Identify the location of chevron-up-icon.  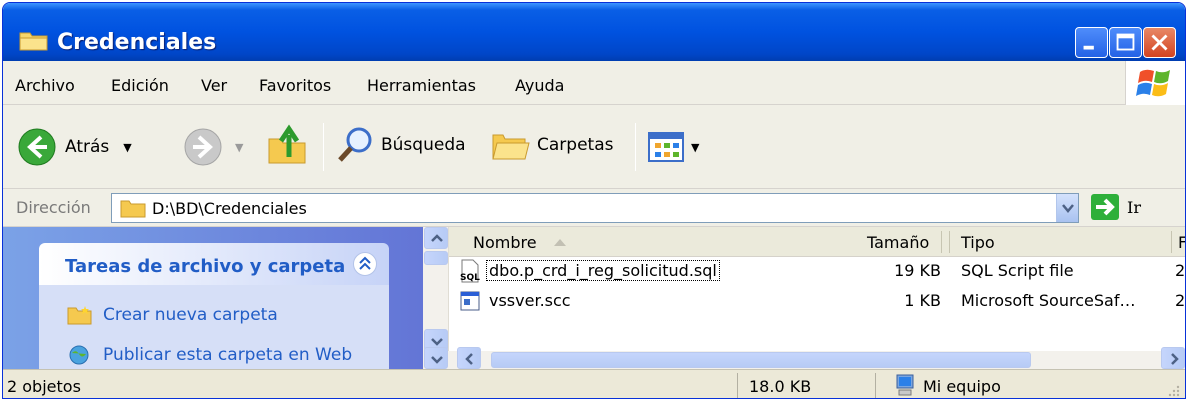
(437, 238).